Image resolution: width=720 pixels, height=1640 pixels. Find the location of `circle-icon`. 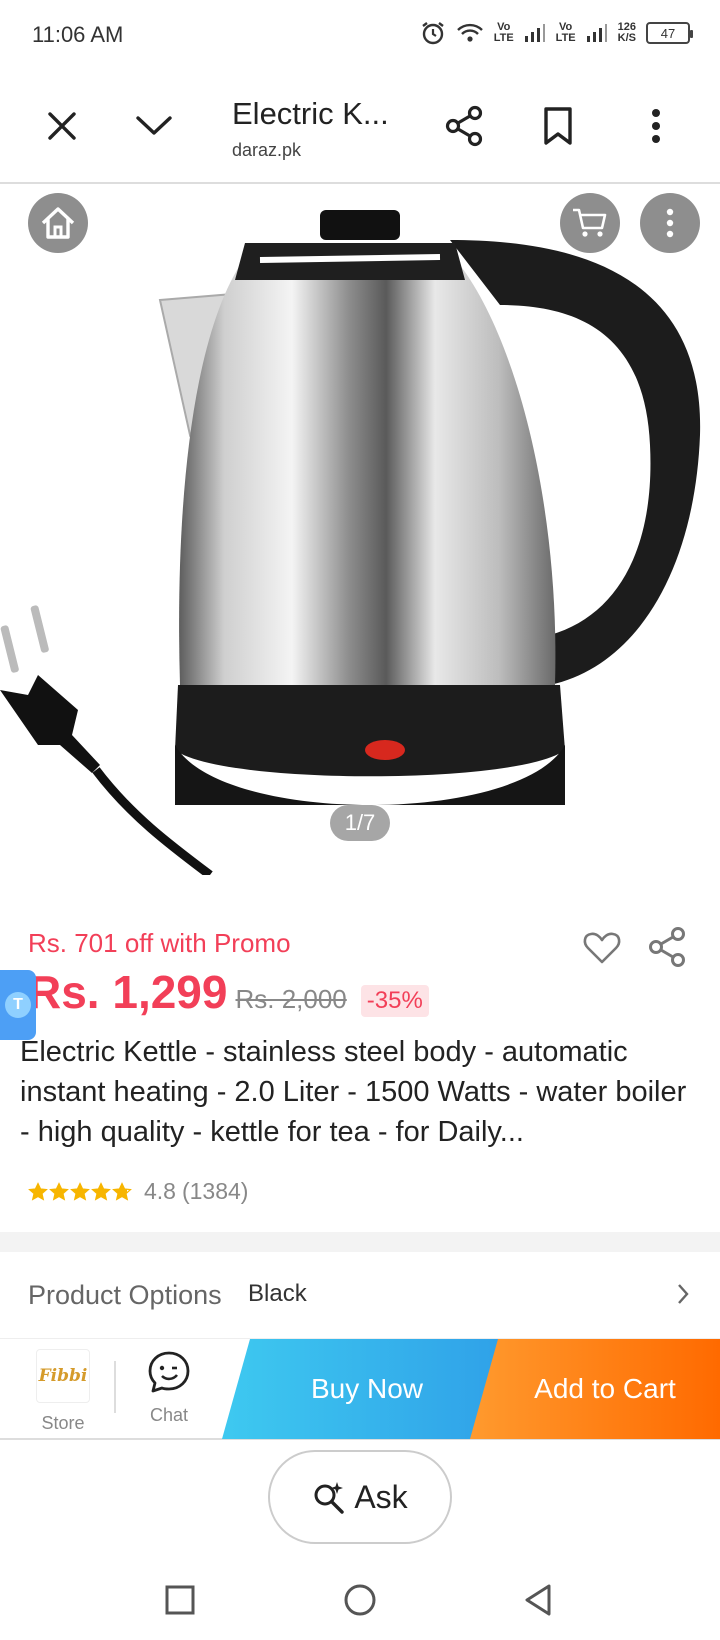

circle-icon is located at coordinates (360, 1600).